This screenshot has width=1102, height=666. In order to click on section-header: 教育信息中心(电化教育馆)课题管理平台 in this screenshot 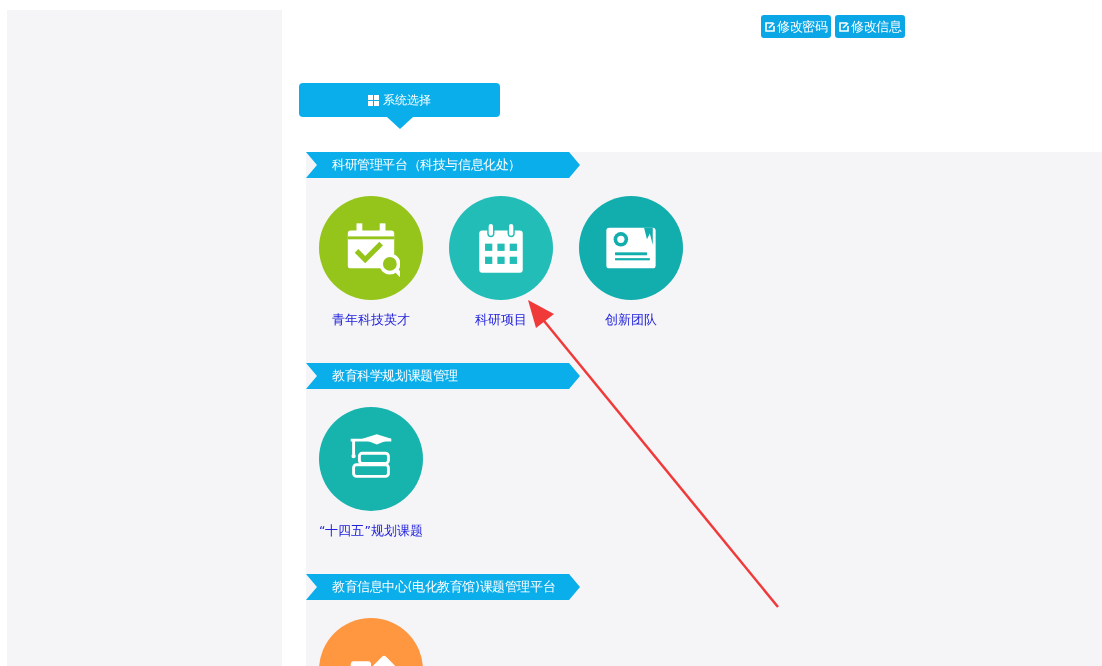, I will do `click(443, 587)`.